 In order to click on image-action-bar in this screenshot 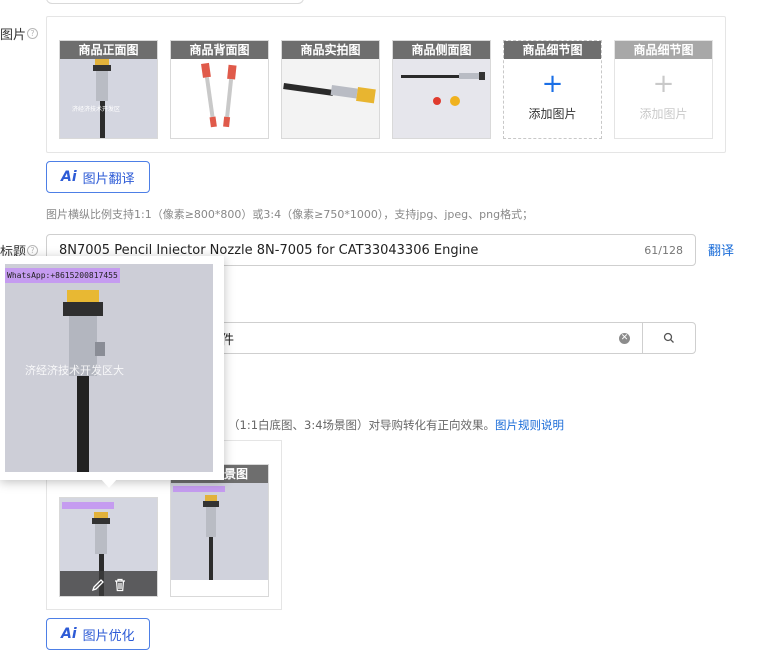, I will do `click(108, 583)`.